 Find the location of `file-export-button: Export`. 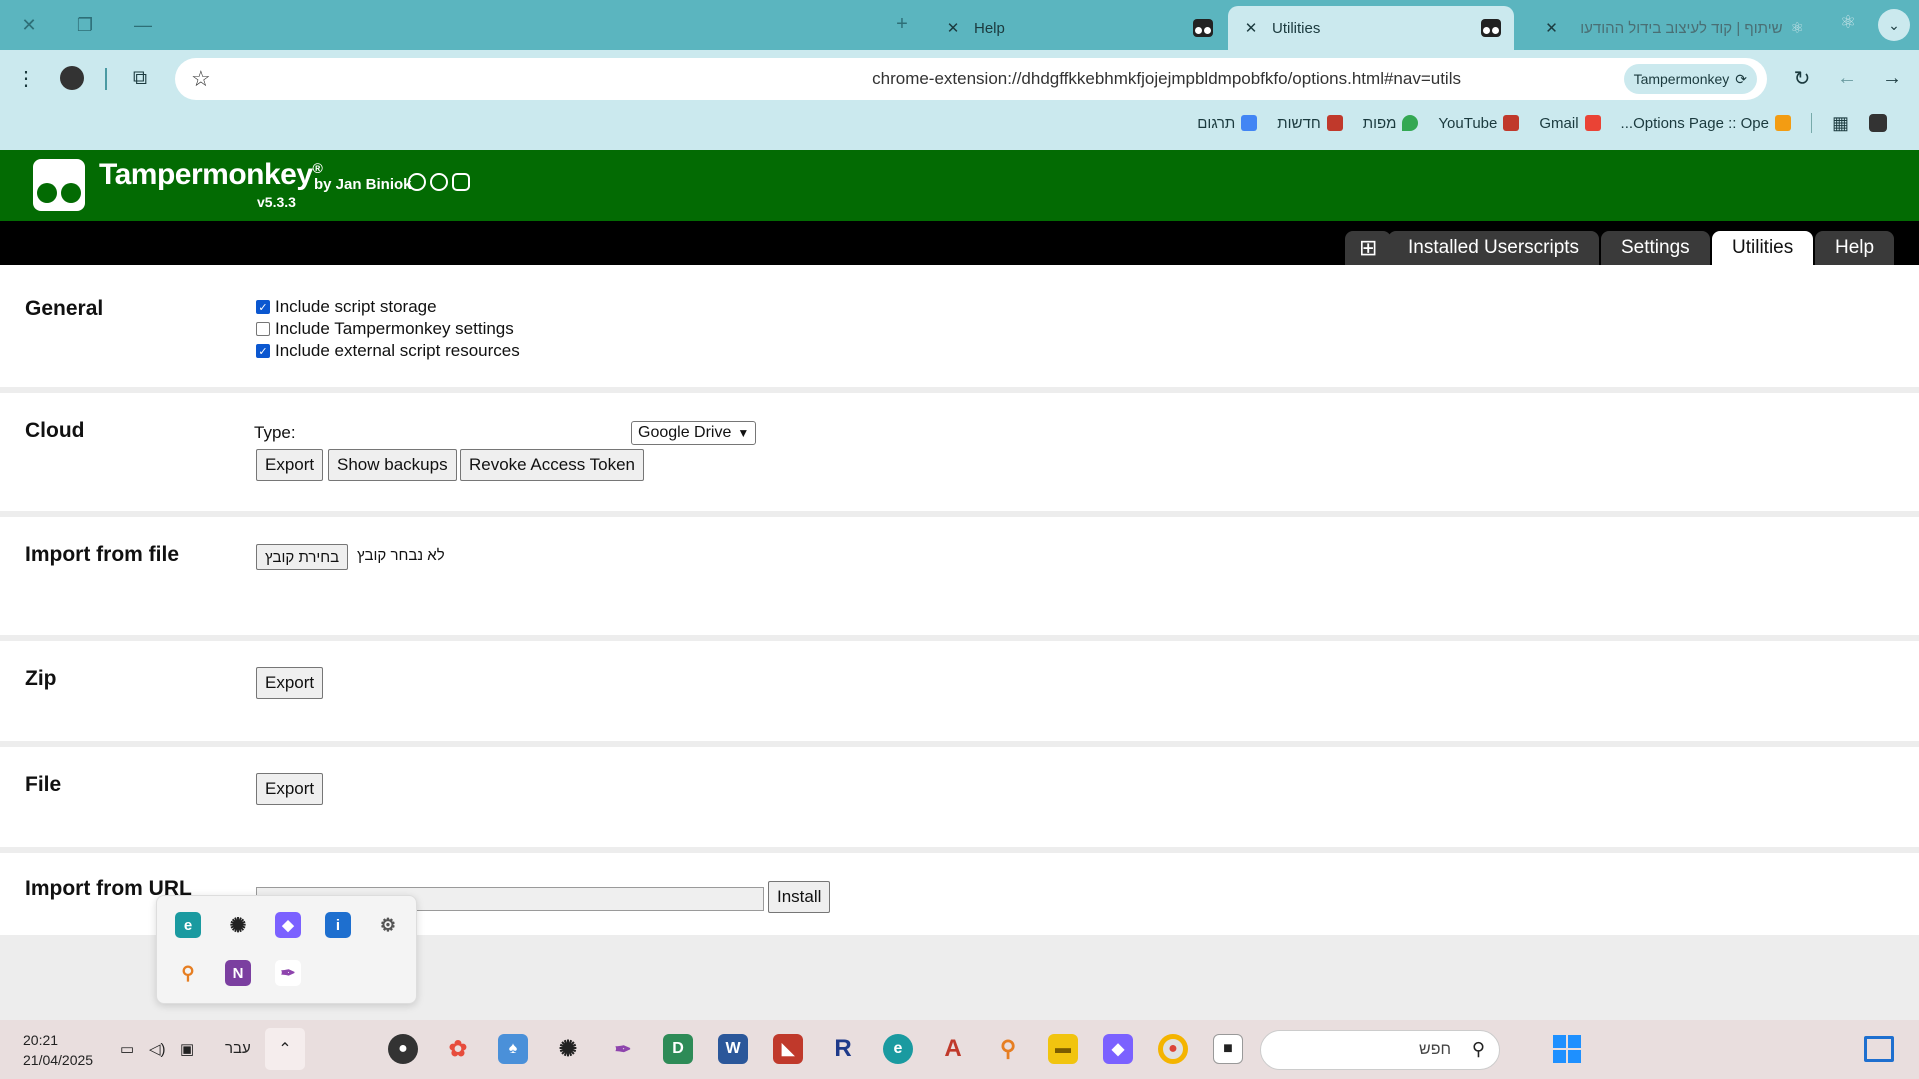

file-export-button: Export is located at coordinates (290, 789).